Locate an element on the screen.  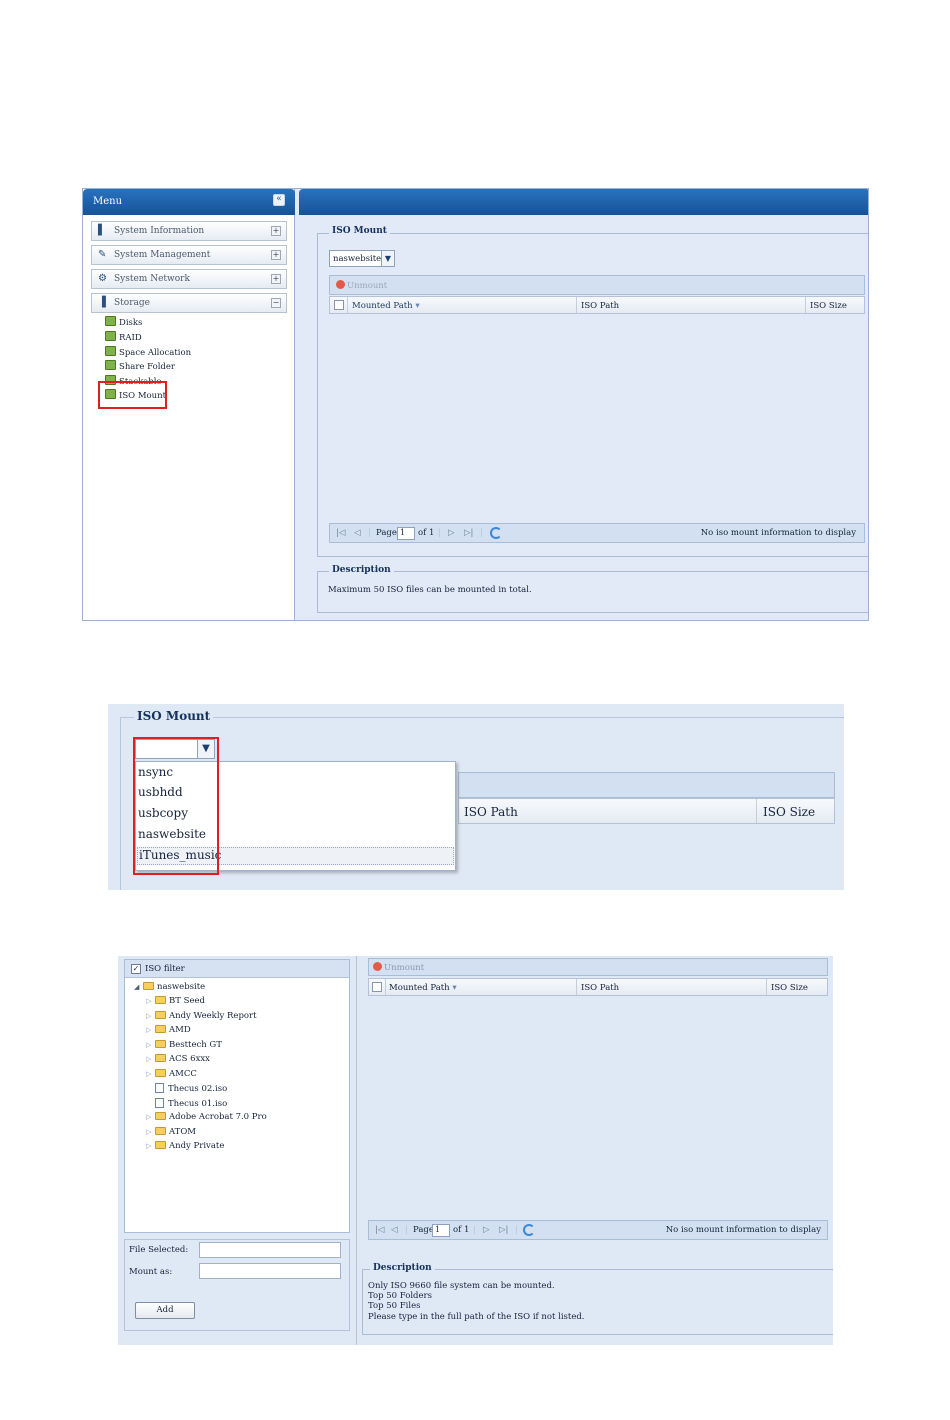
tree-root-naswebsite: ◢ naswebsite is located at coordinates (169, 987).